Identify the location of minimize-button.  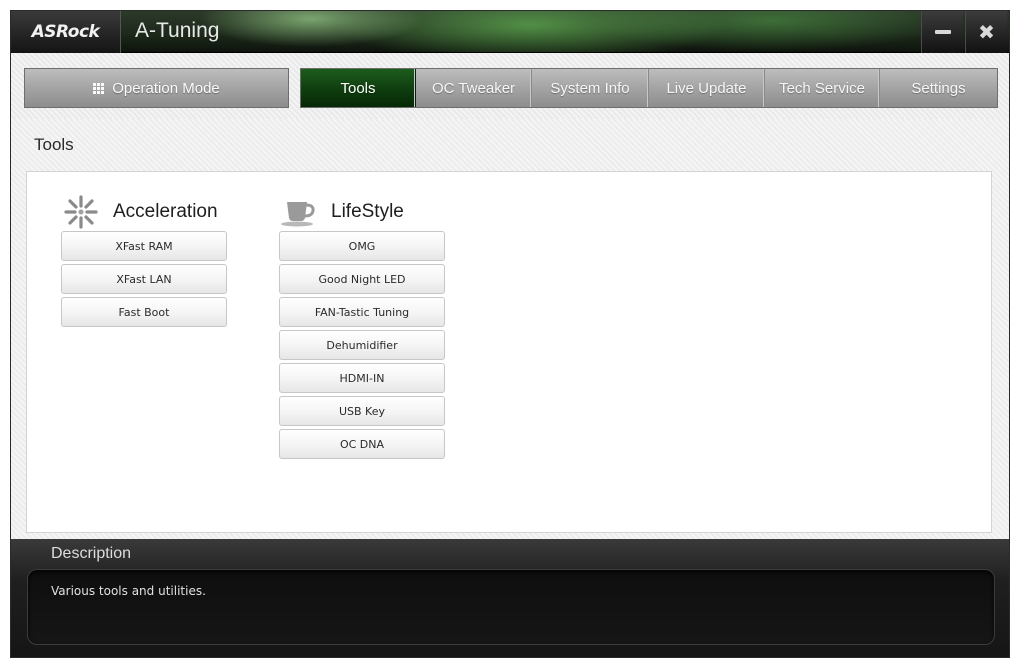
(942, 32).